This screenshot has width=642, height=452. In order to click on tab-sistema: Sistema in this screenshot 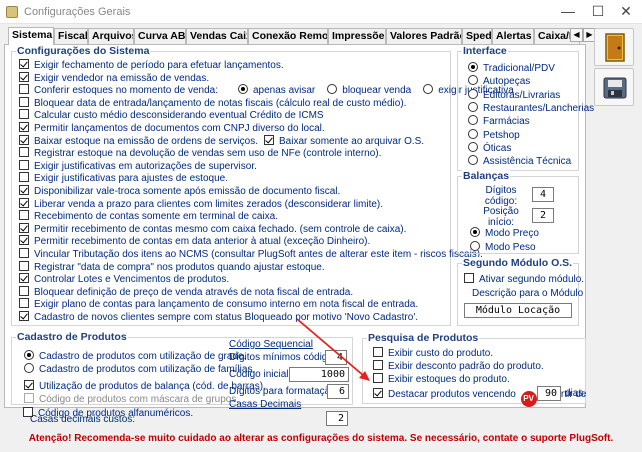, I will do `click(31, 36)`.